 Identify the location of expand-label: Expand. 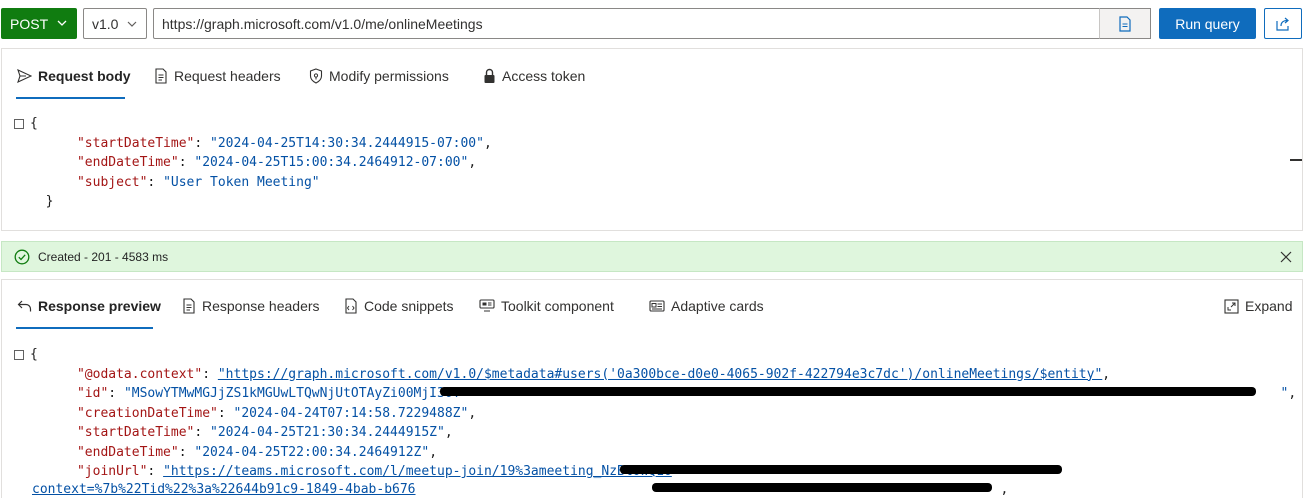
(1269, 306).